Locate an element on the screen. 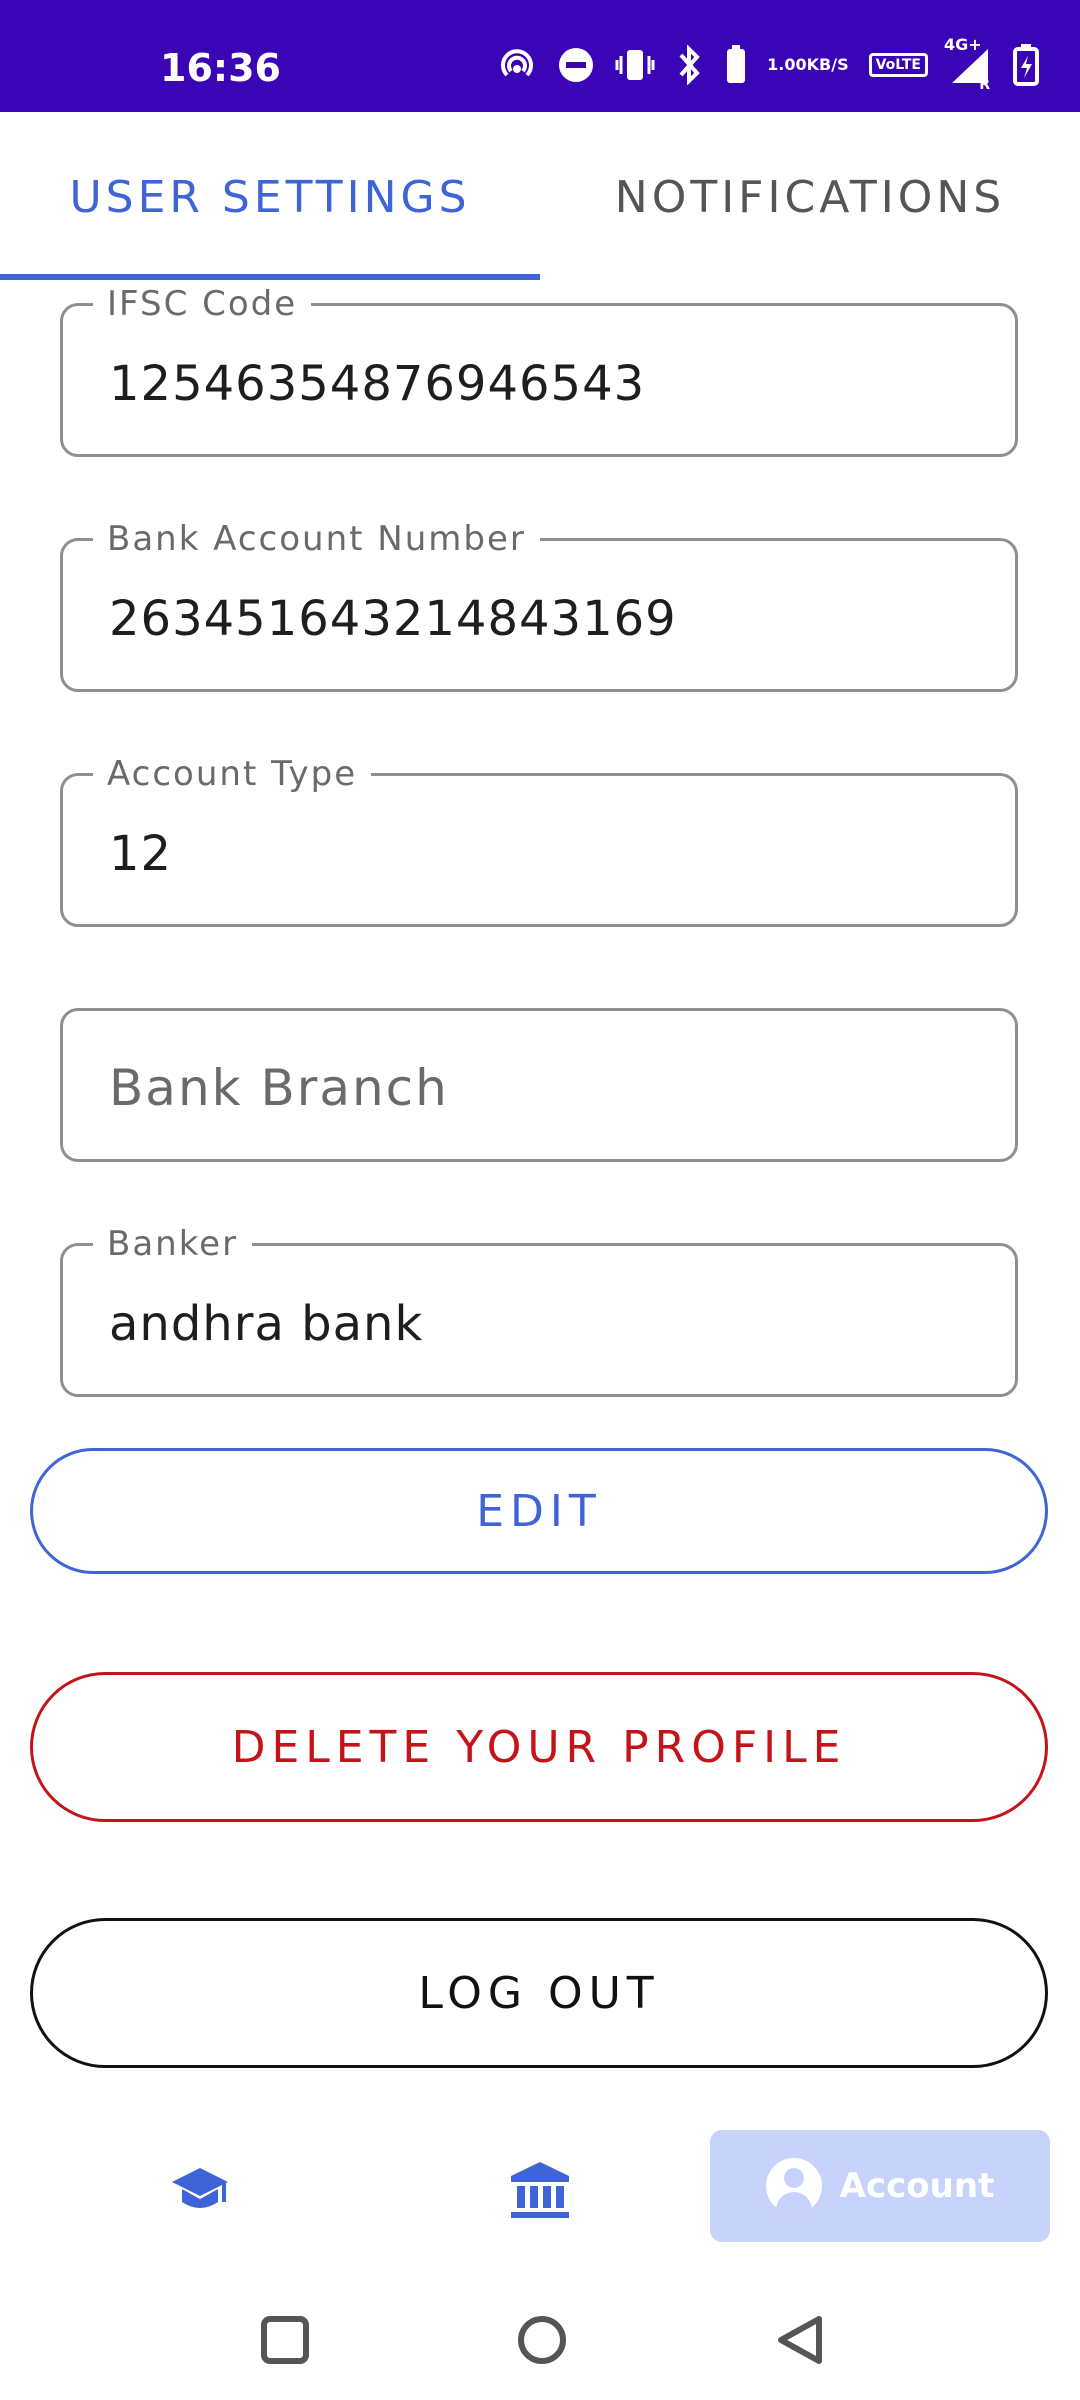 Image resolution: width=1080 pixels, height=2400 pixels. status-icons: 1.00 KB/S VoLTE 4G+ R is located at coordinates (768, 64).